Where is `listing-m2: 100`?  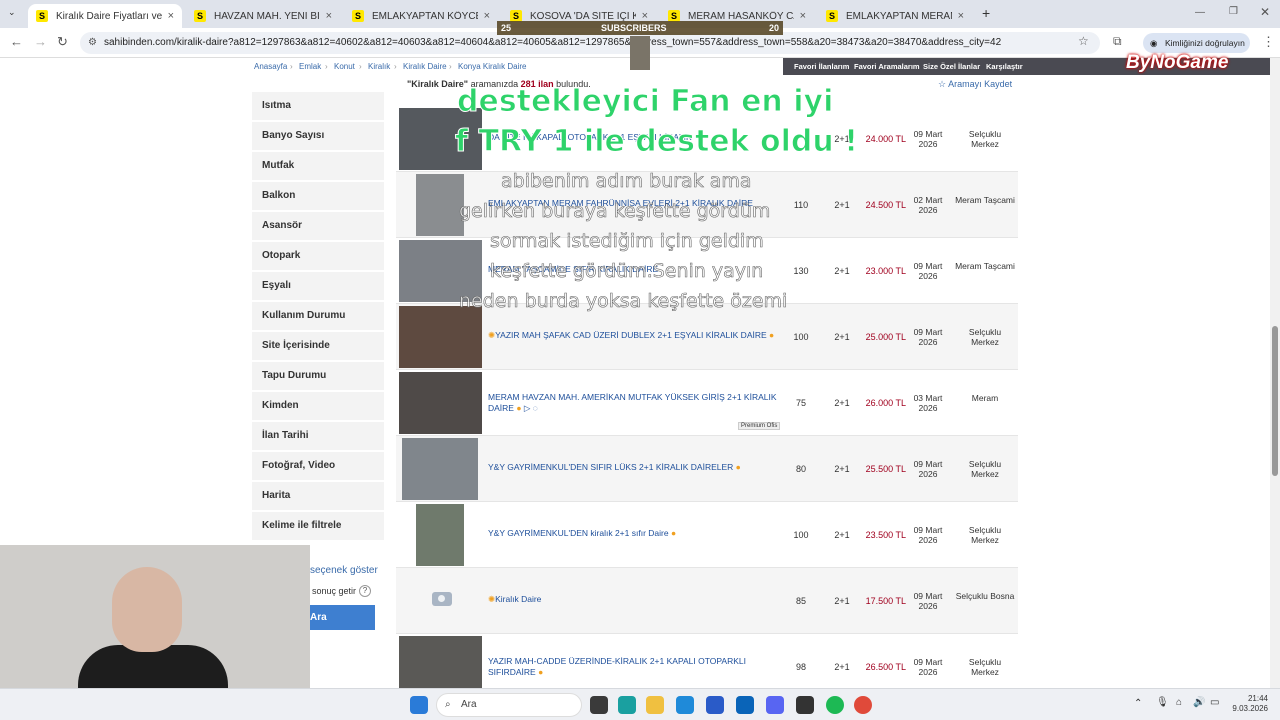
listing-m2: 100 is located at coordinates (801, 535).